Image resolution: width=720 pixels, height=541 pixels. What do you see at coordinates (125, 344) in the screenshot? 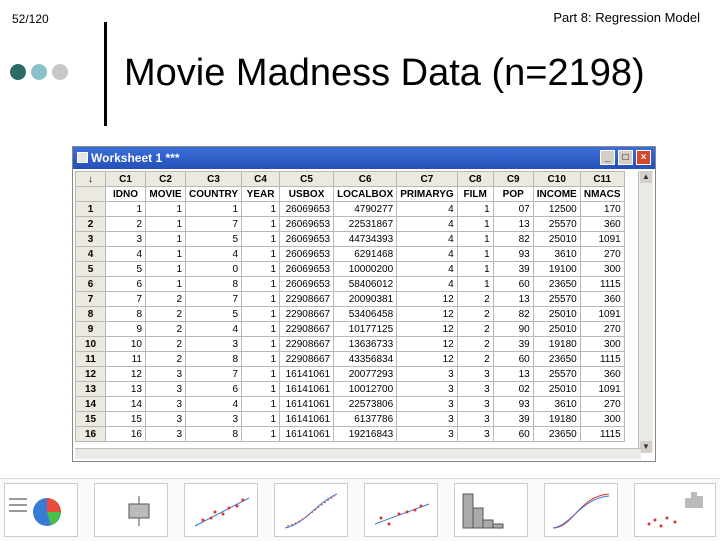
I see `table-cell: 10` at bounding box center [125, 344].